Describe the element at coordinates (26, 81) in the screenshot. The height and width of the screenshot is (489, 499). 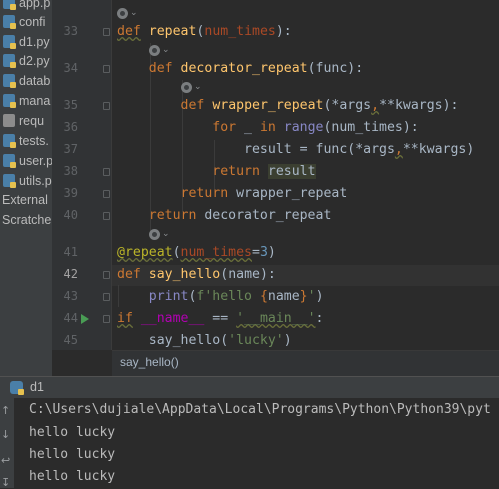
I see `tree-item-database: datab` at that location.